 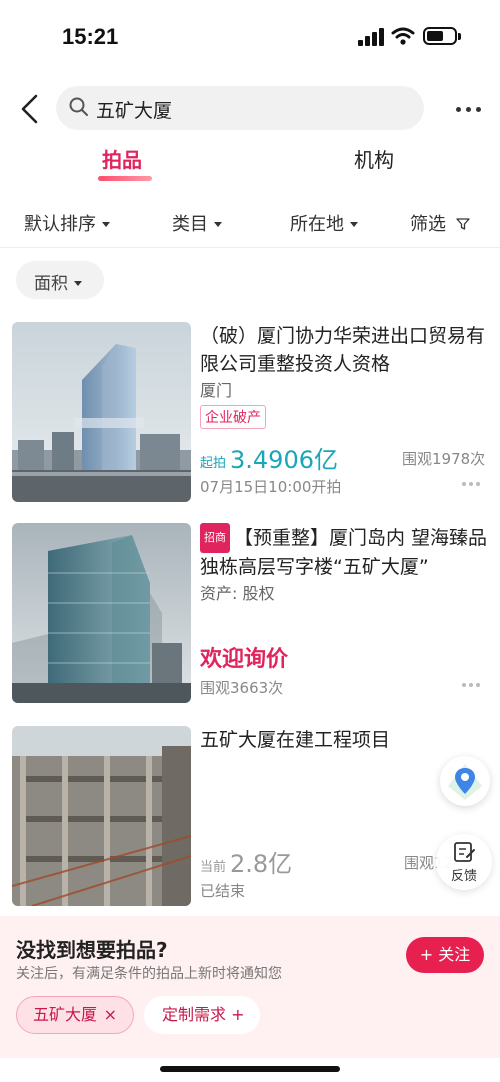 I want to click on listing-title: 五矿大厦在建工程项目, so click(x=295, y=740).